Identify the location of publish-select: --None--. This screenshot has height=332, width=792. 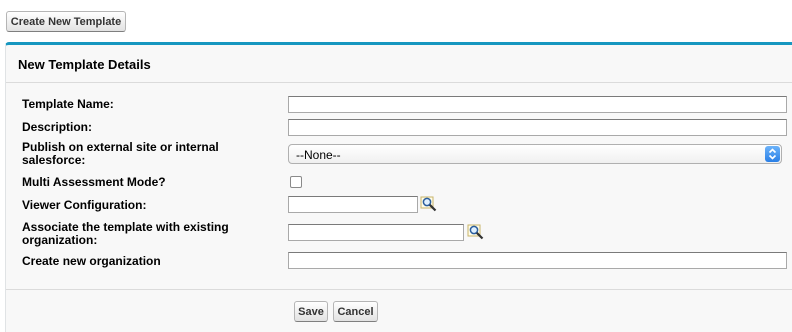
(535, 154).